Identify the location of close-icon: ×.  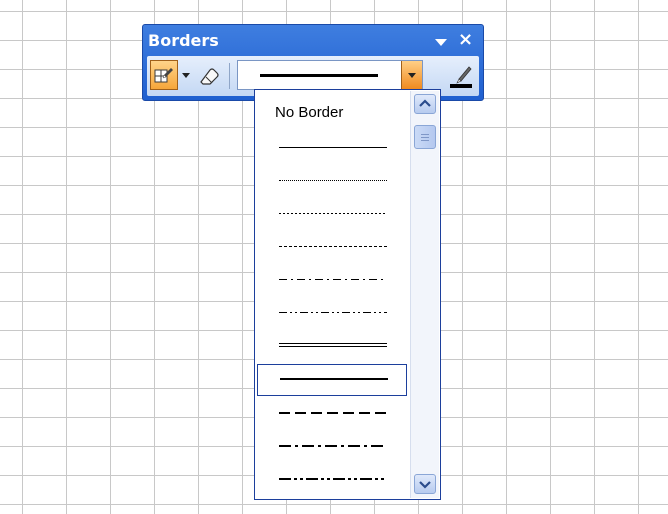
(465, 39).